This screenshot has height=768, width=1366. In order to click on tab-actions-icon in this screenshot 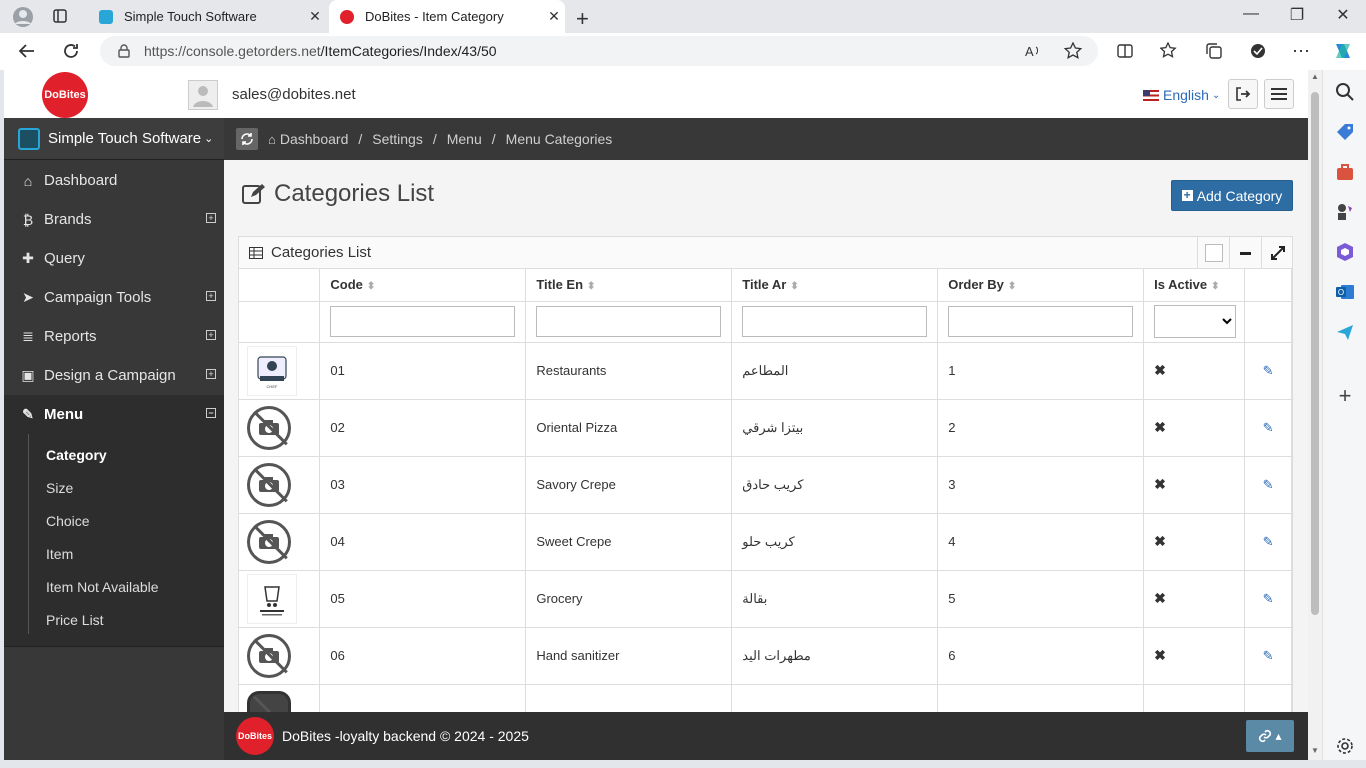, I will do `click(60, 16)`.